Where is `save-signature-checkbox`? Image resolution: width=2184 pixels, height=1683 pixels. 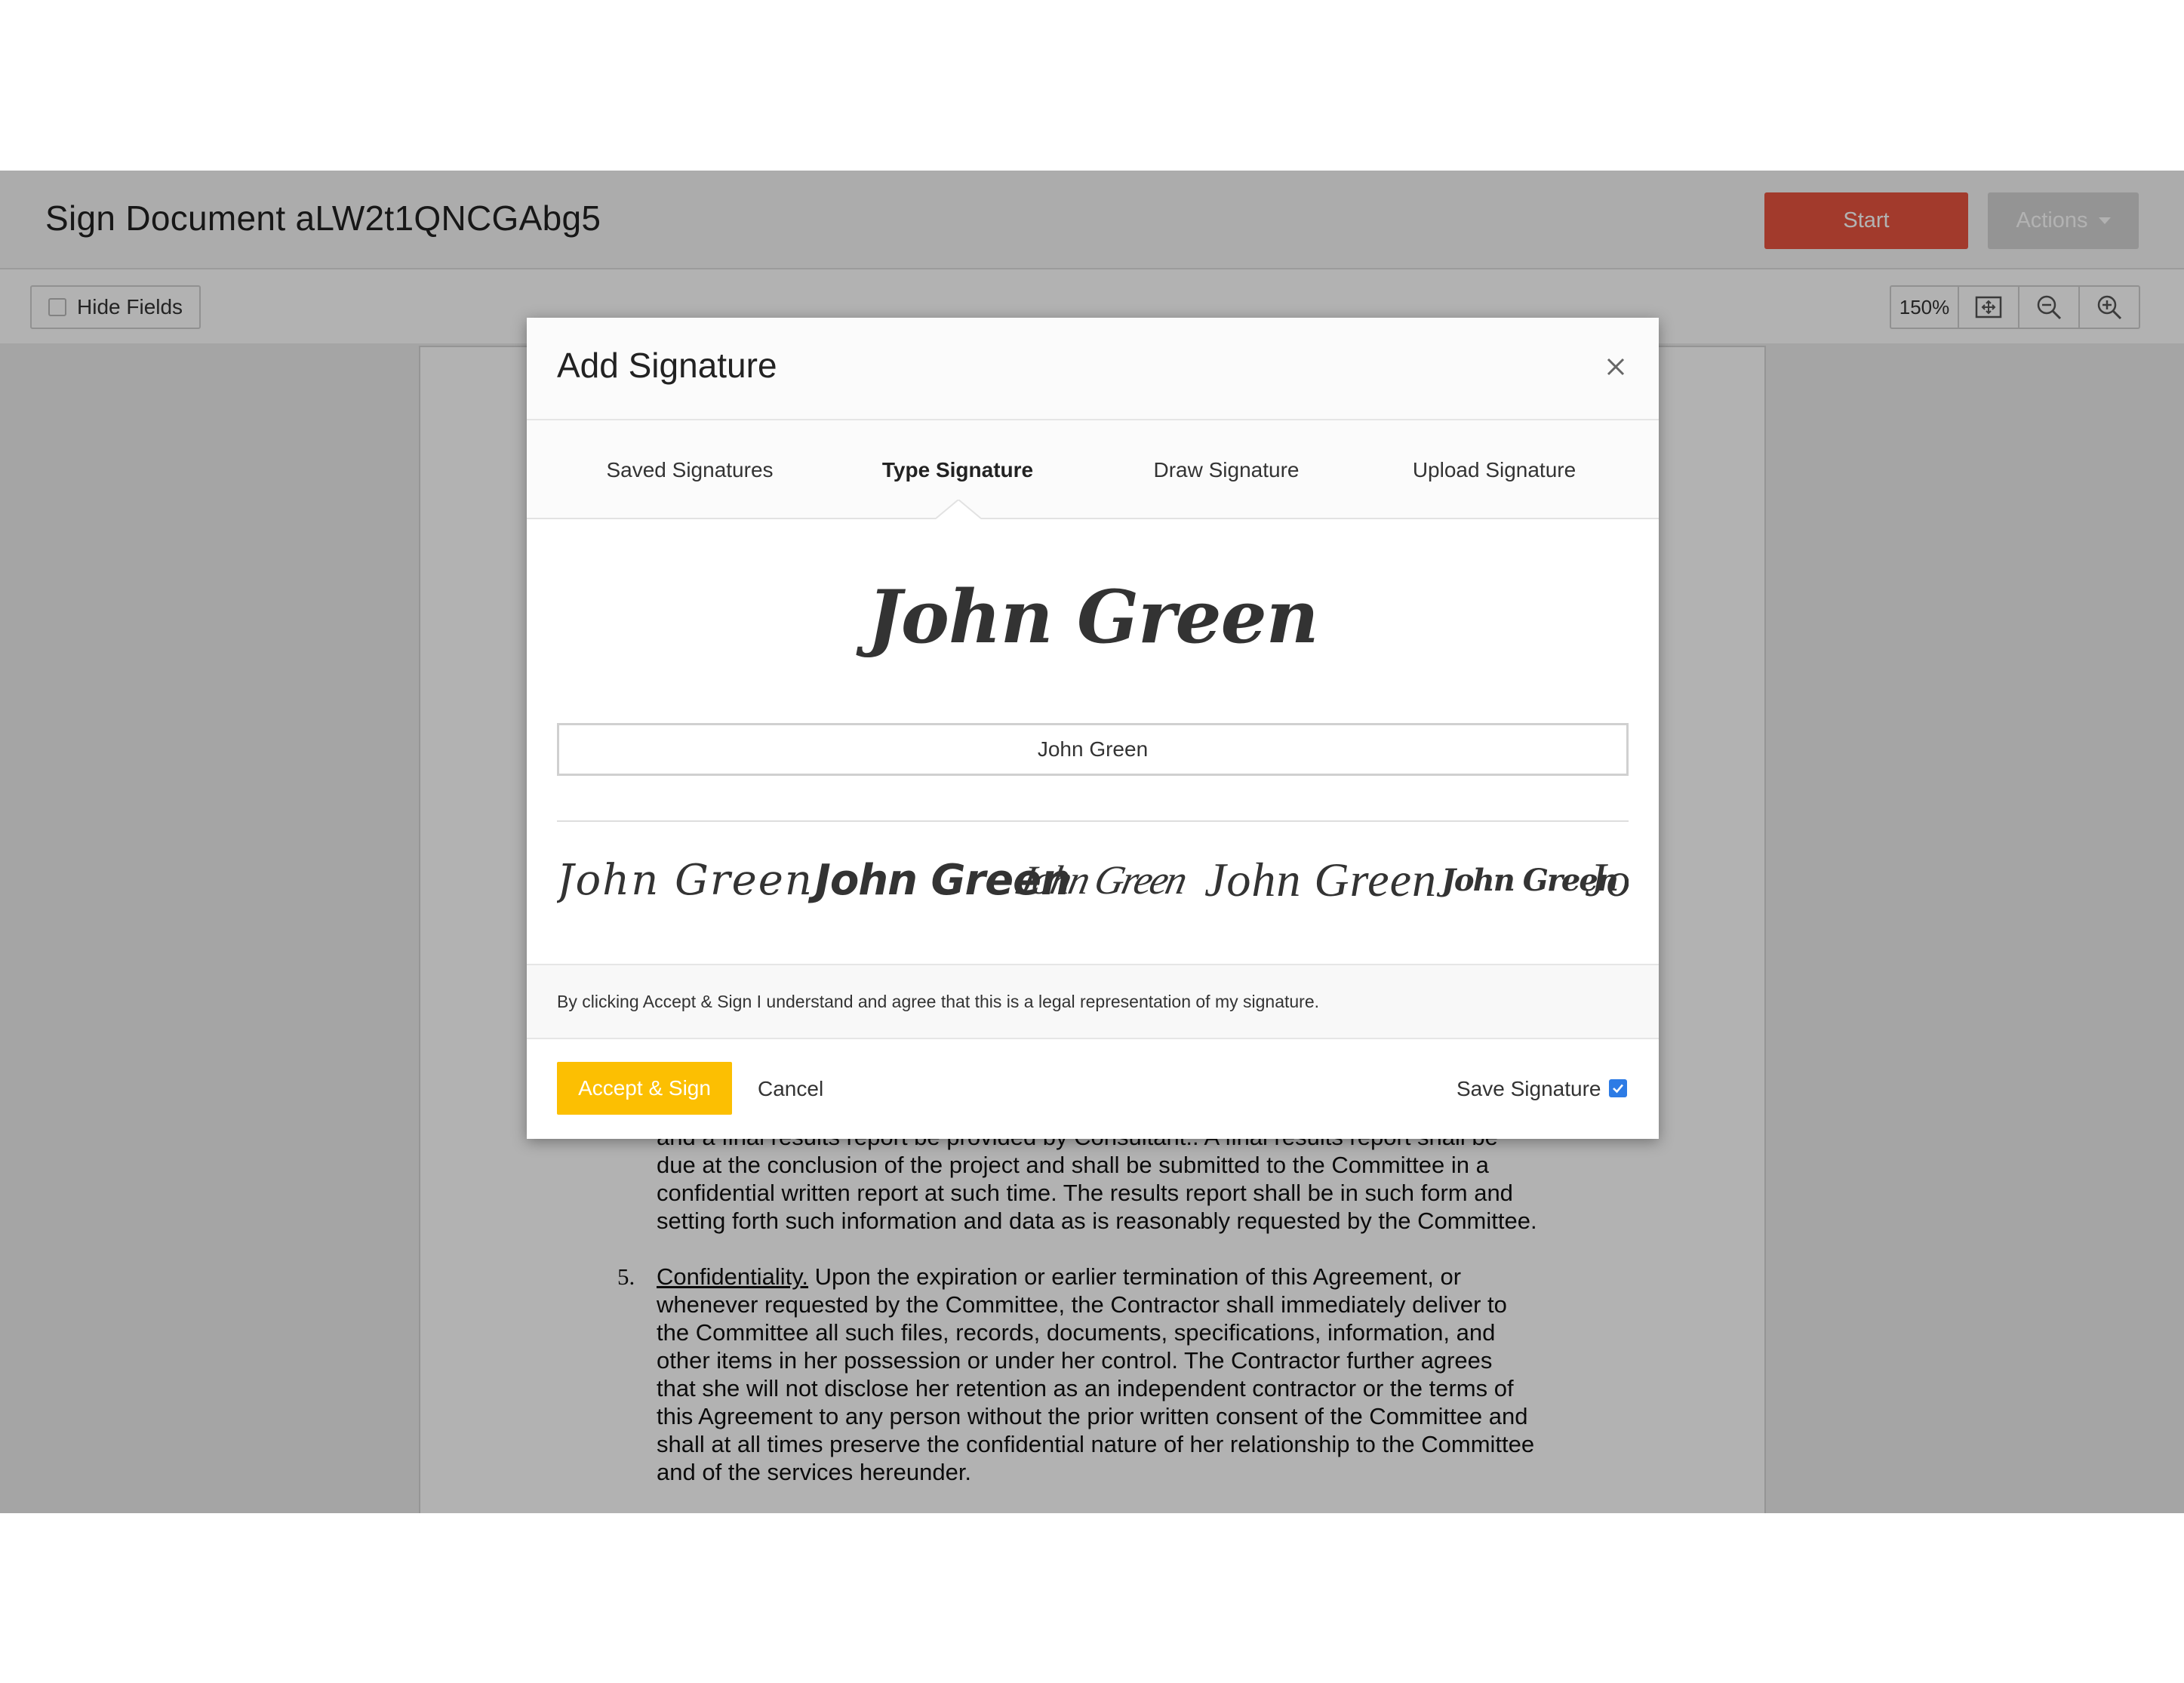
save-signature-checkbox is located at coordinates (1618, 1088).